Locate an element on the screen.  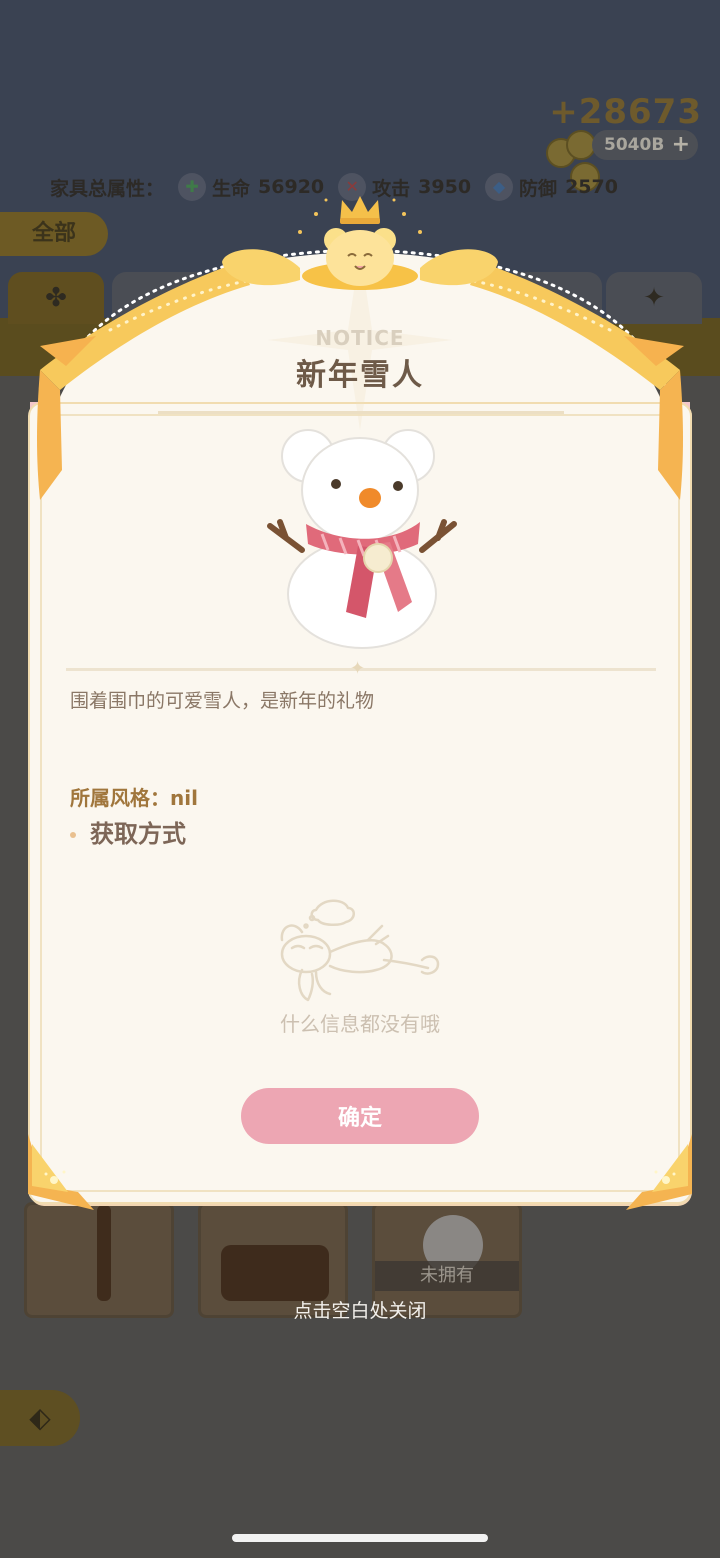
def-value: 2570 is located at coordinates (591, 187).